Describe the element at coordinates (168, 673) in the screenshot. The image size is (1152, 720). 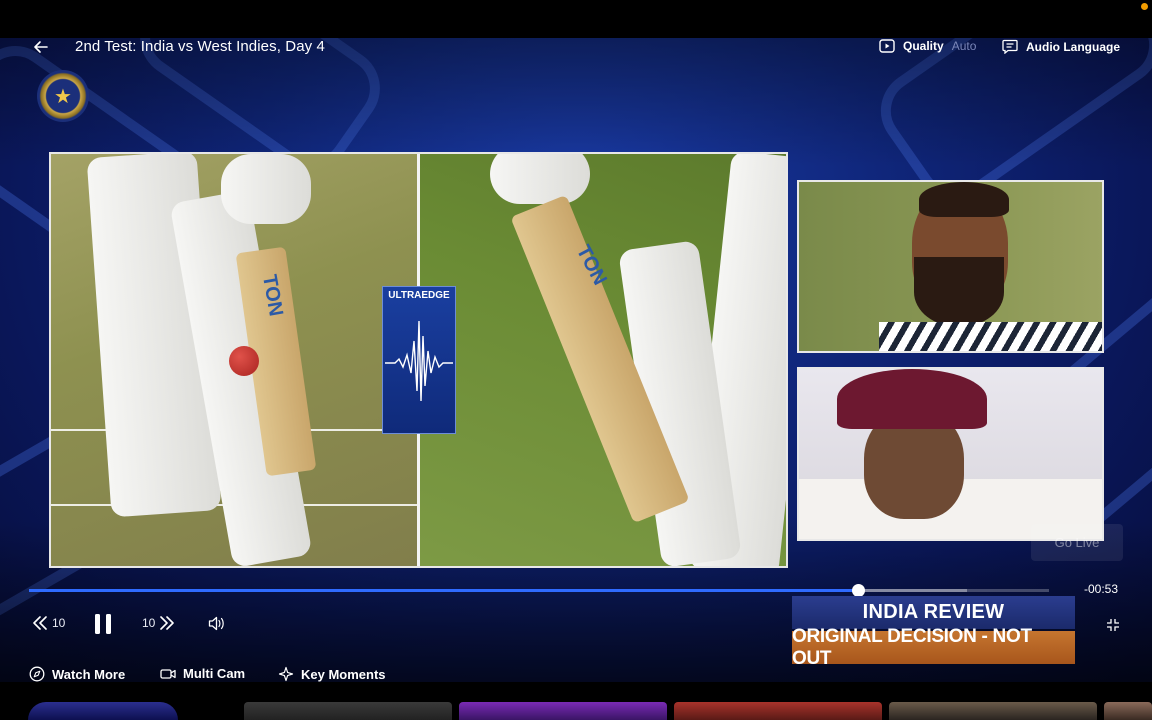
I see `video-camera-icon` at that location.